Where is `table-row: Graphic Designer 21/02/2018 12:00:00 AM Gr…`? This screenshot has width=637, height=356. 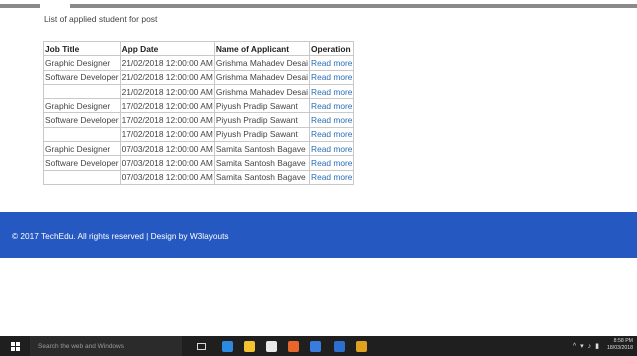 table-row: Graphic Designer 21/02/2018 12:00:00 AM Gr… is located at coordinates (199, 63).